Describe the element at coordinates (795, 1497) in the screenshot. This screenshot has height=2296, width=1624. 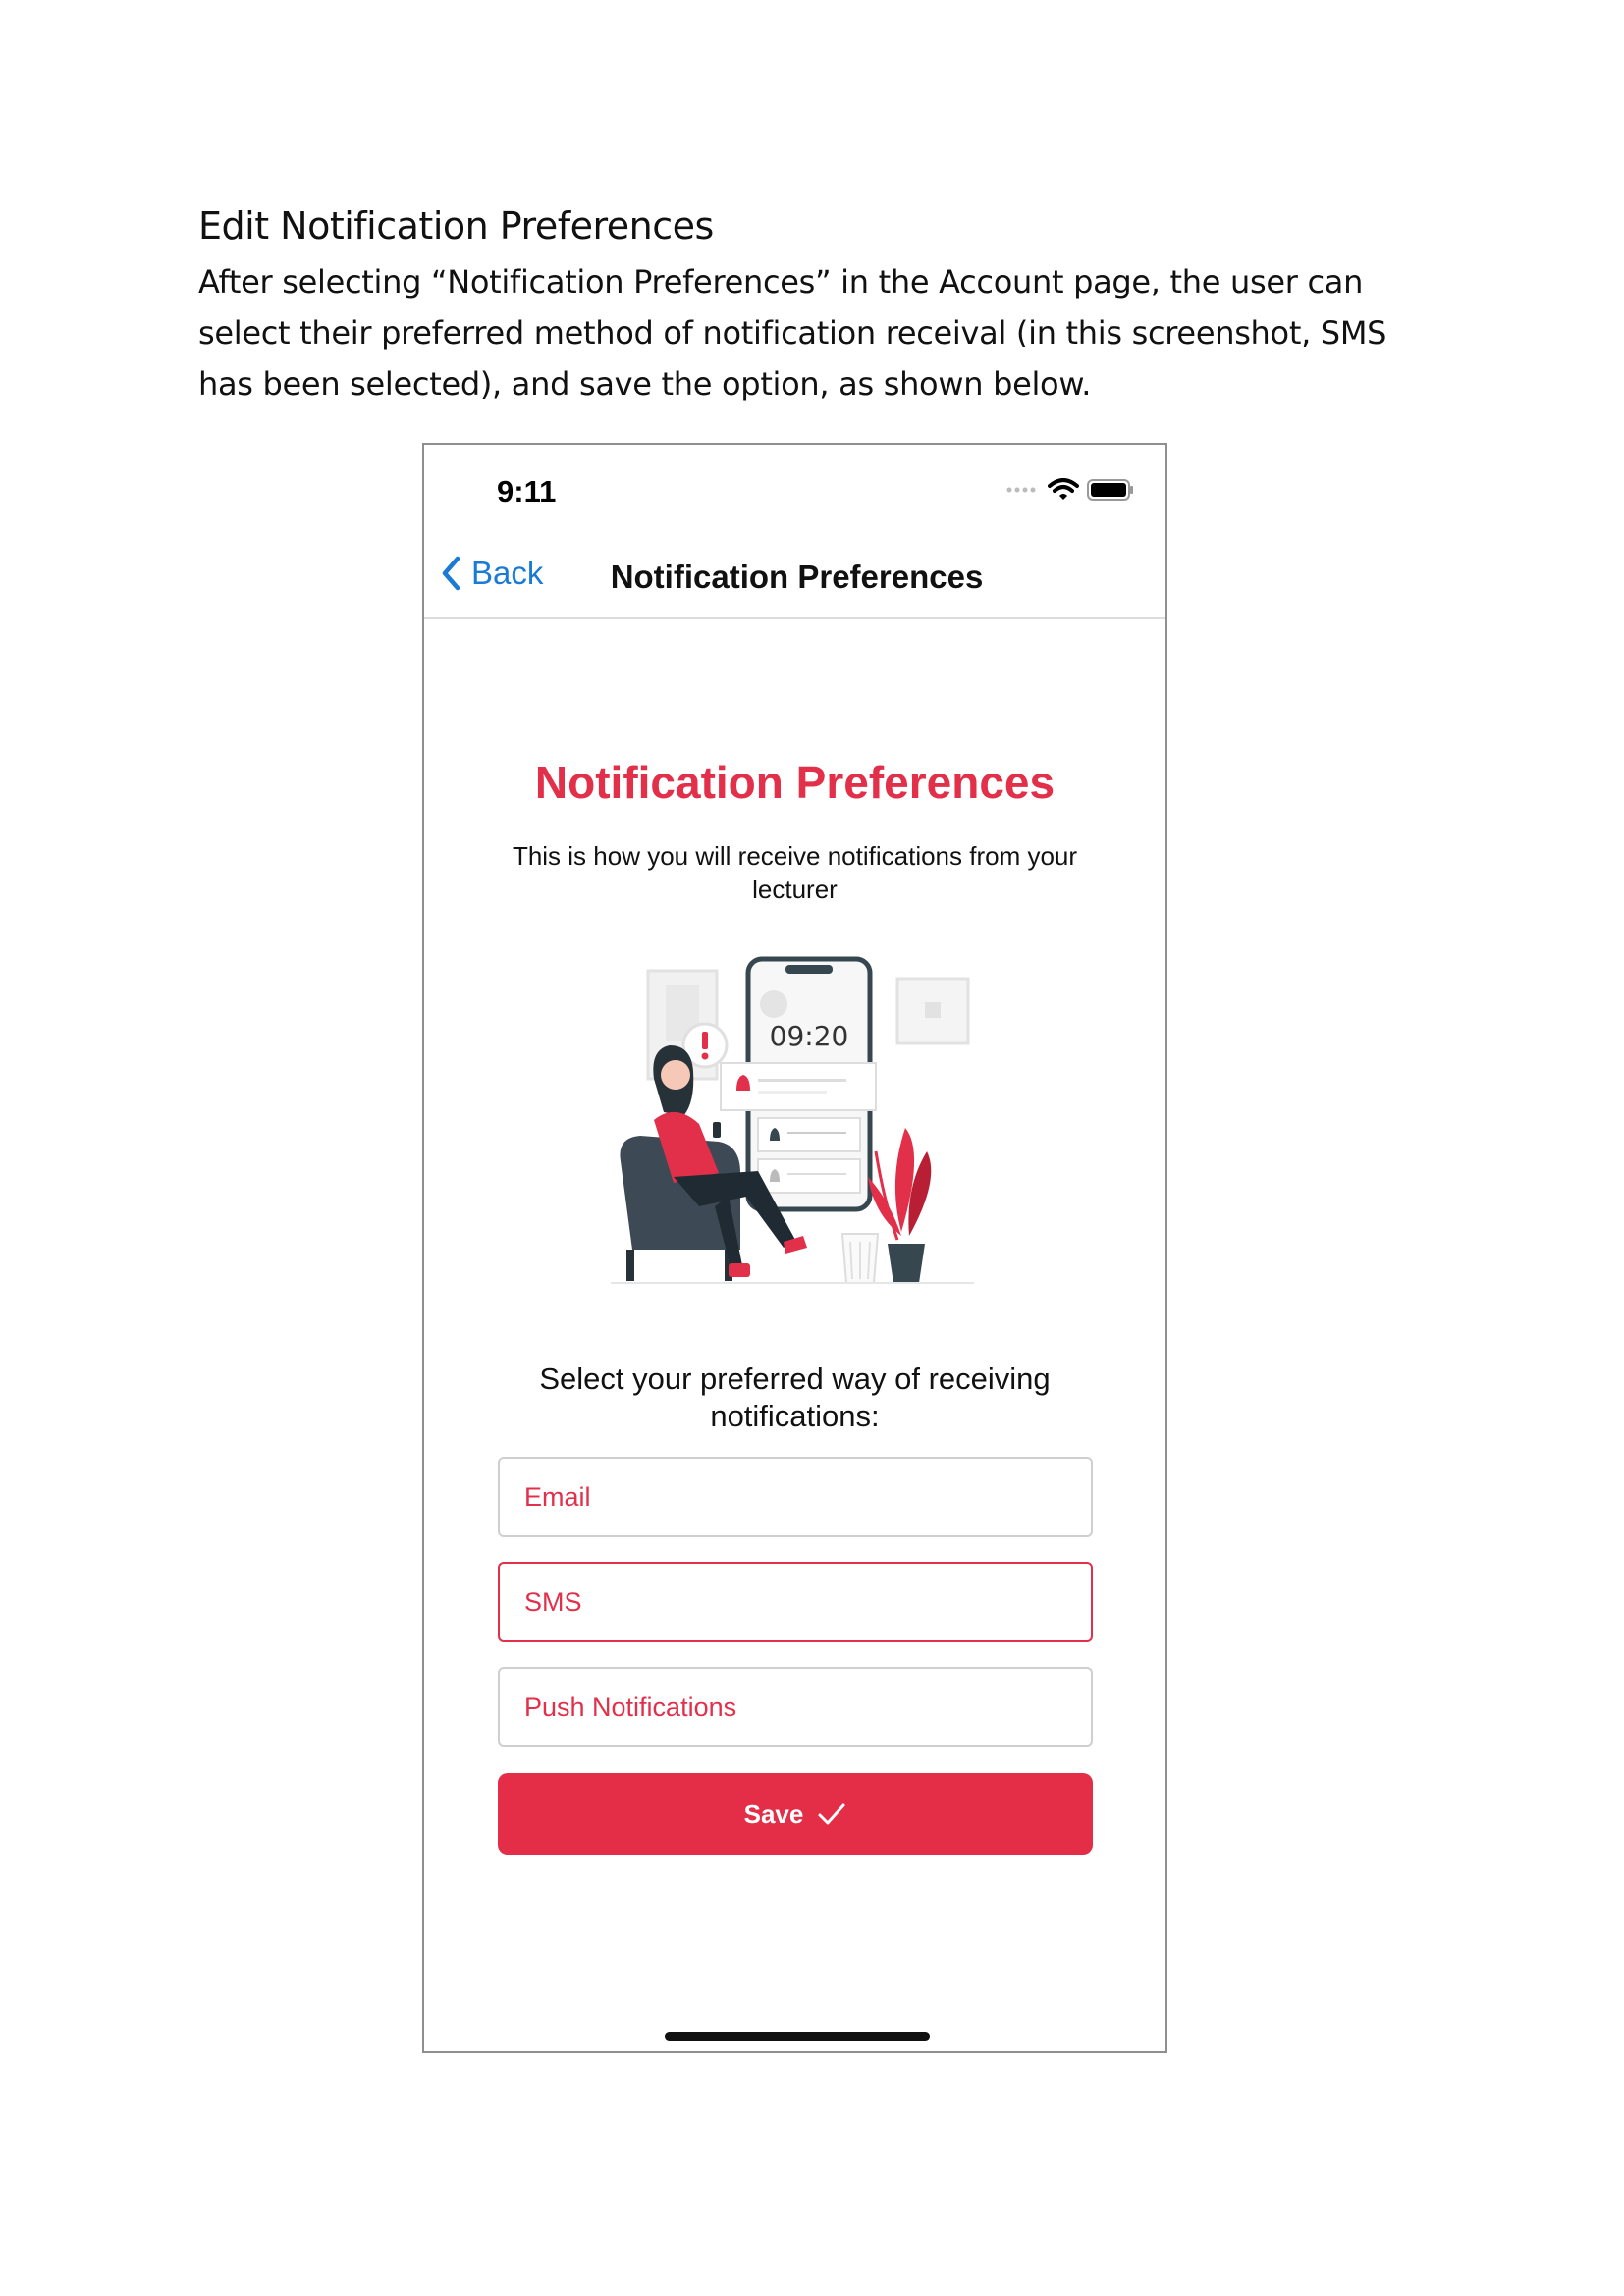
I see `option-email: Email` at that location.